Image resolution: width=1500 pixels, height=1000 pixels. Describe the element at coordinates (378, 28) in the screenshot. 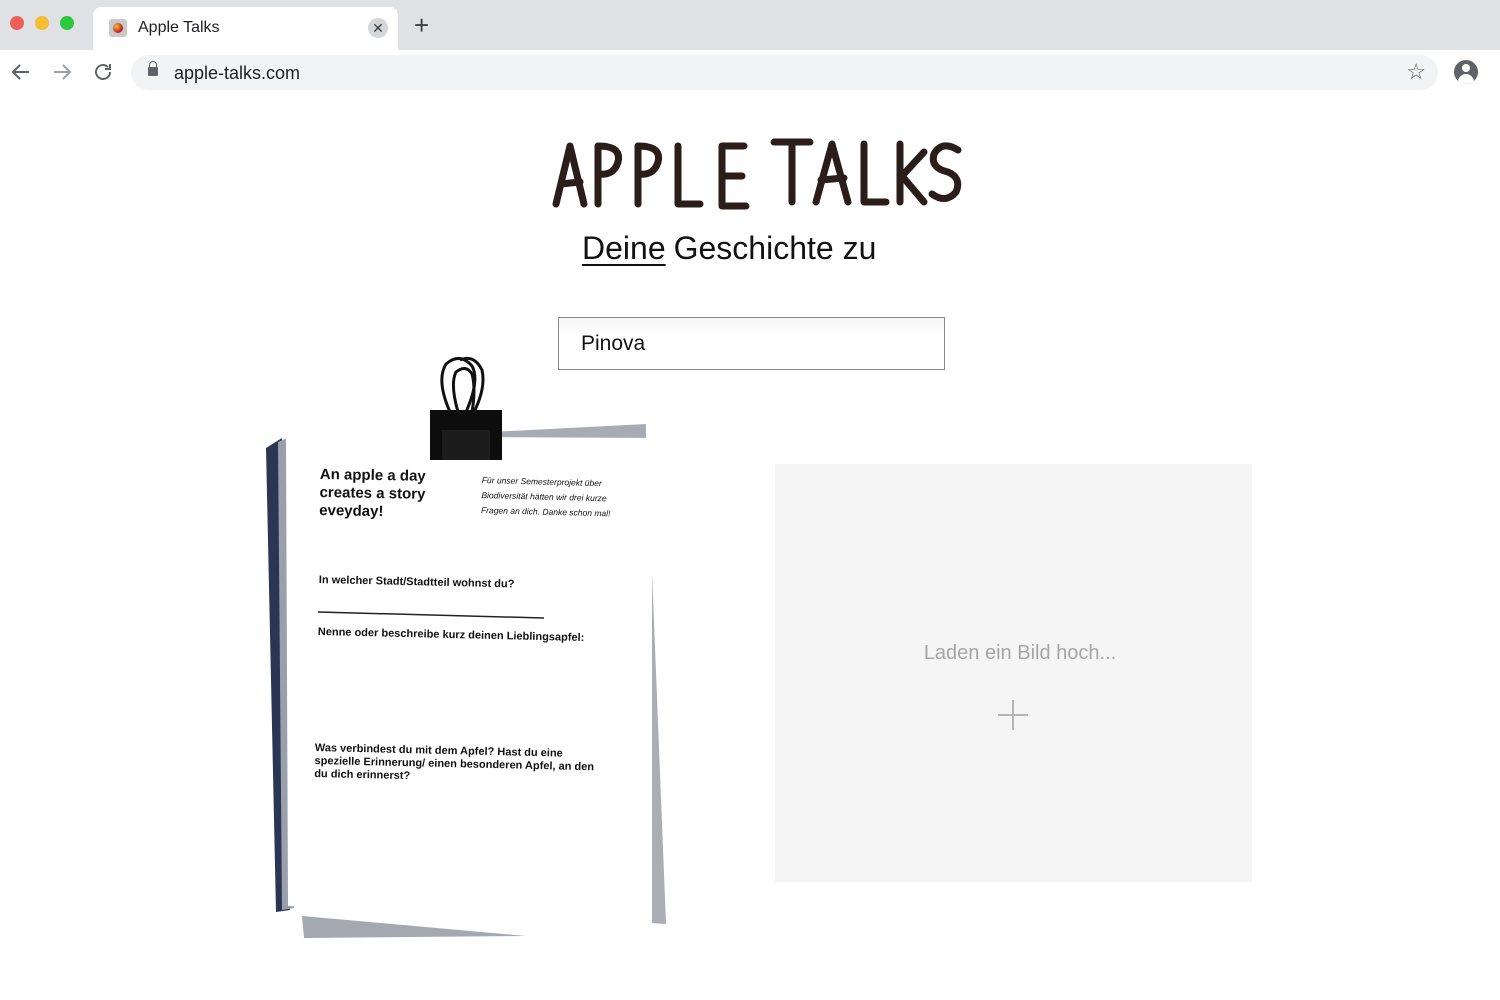

I see `tab-close-icon: ✕` at that location.